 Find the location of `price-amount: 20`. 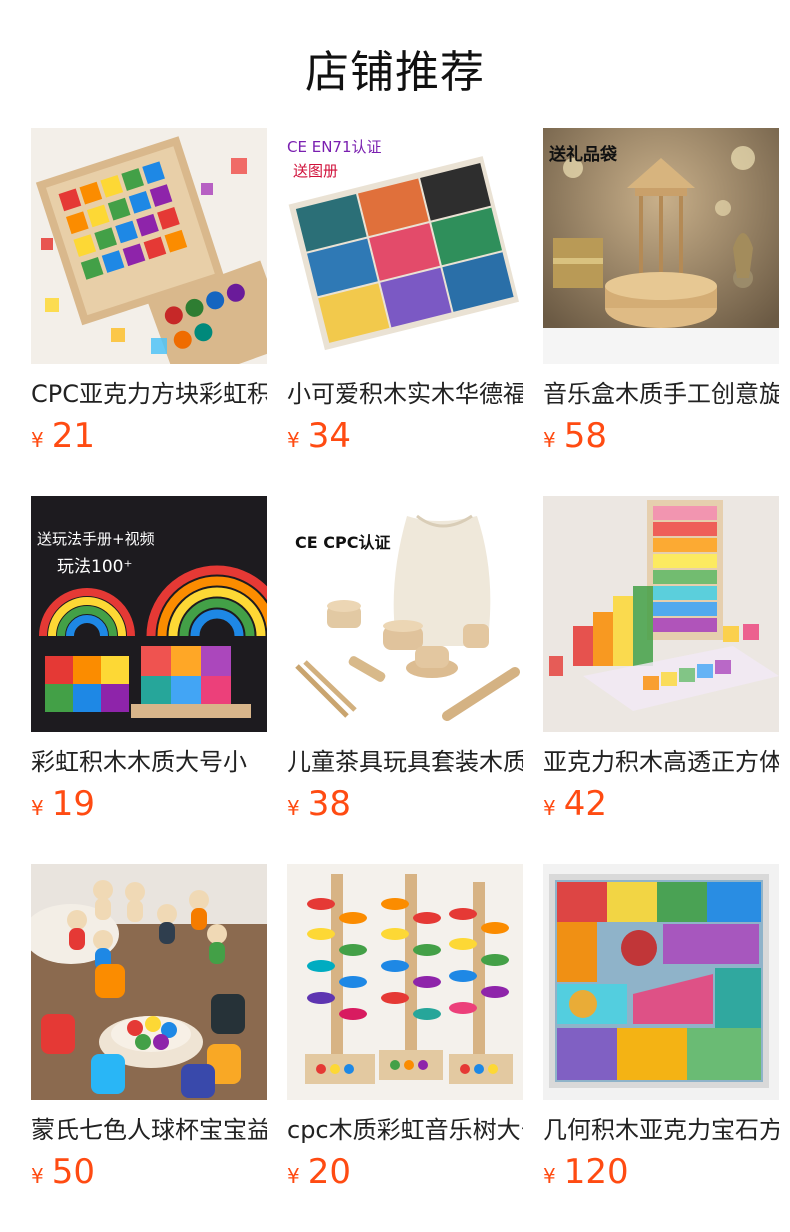

price-amount: 20 is located at coordinates (329, 1172).